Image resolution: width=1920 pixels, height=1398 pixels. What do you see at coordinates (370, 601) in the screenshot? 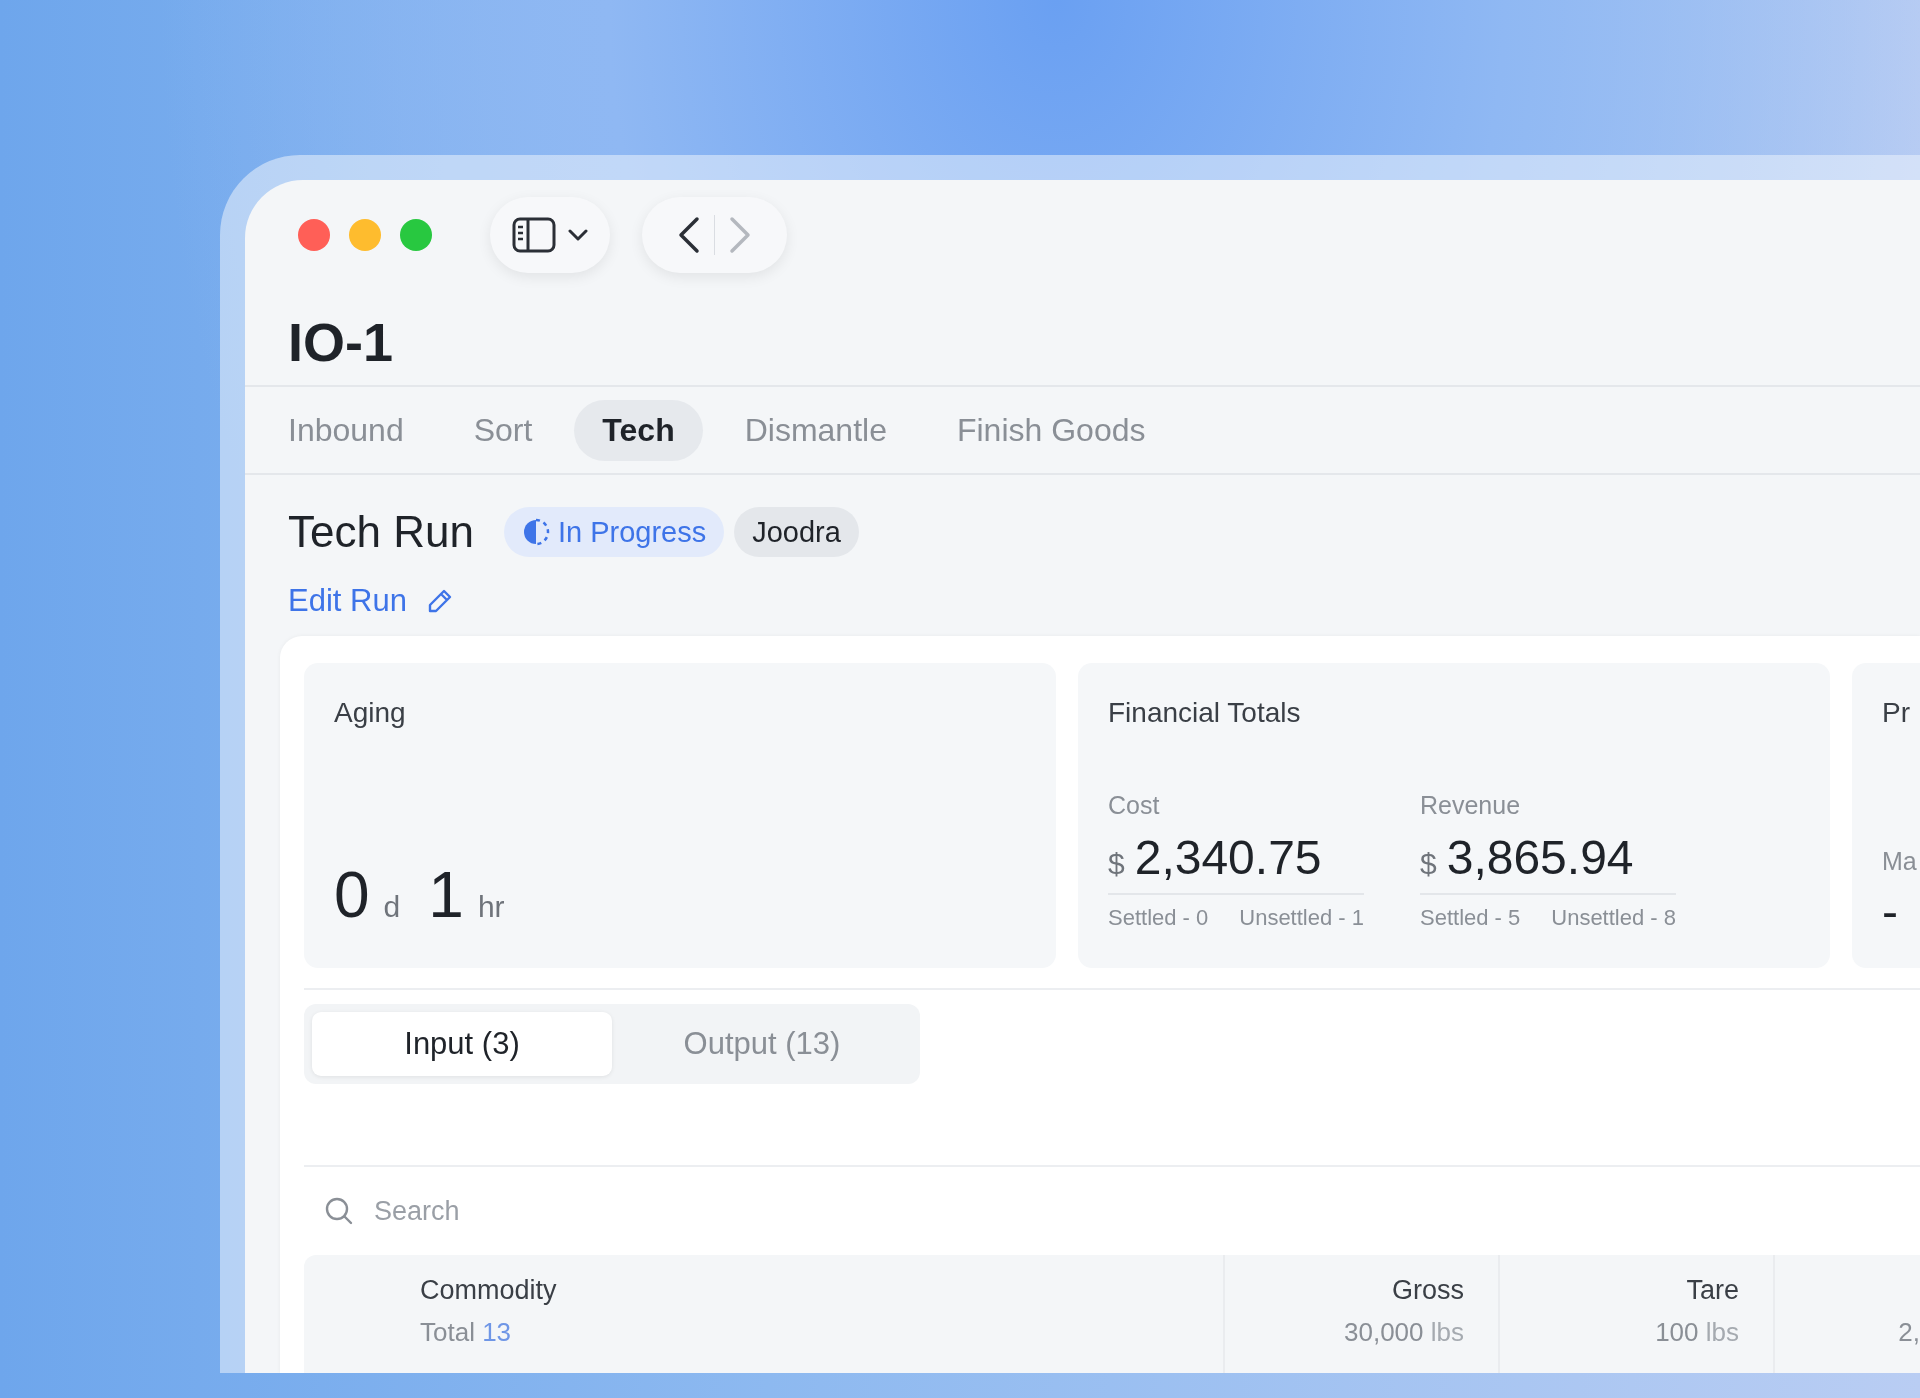
I see `edit-link: Edit Run` at bounding box center [370, 601].